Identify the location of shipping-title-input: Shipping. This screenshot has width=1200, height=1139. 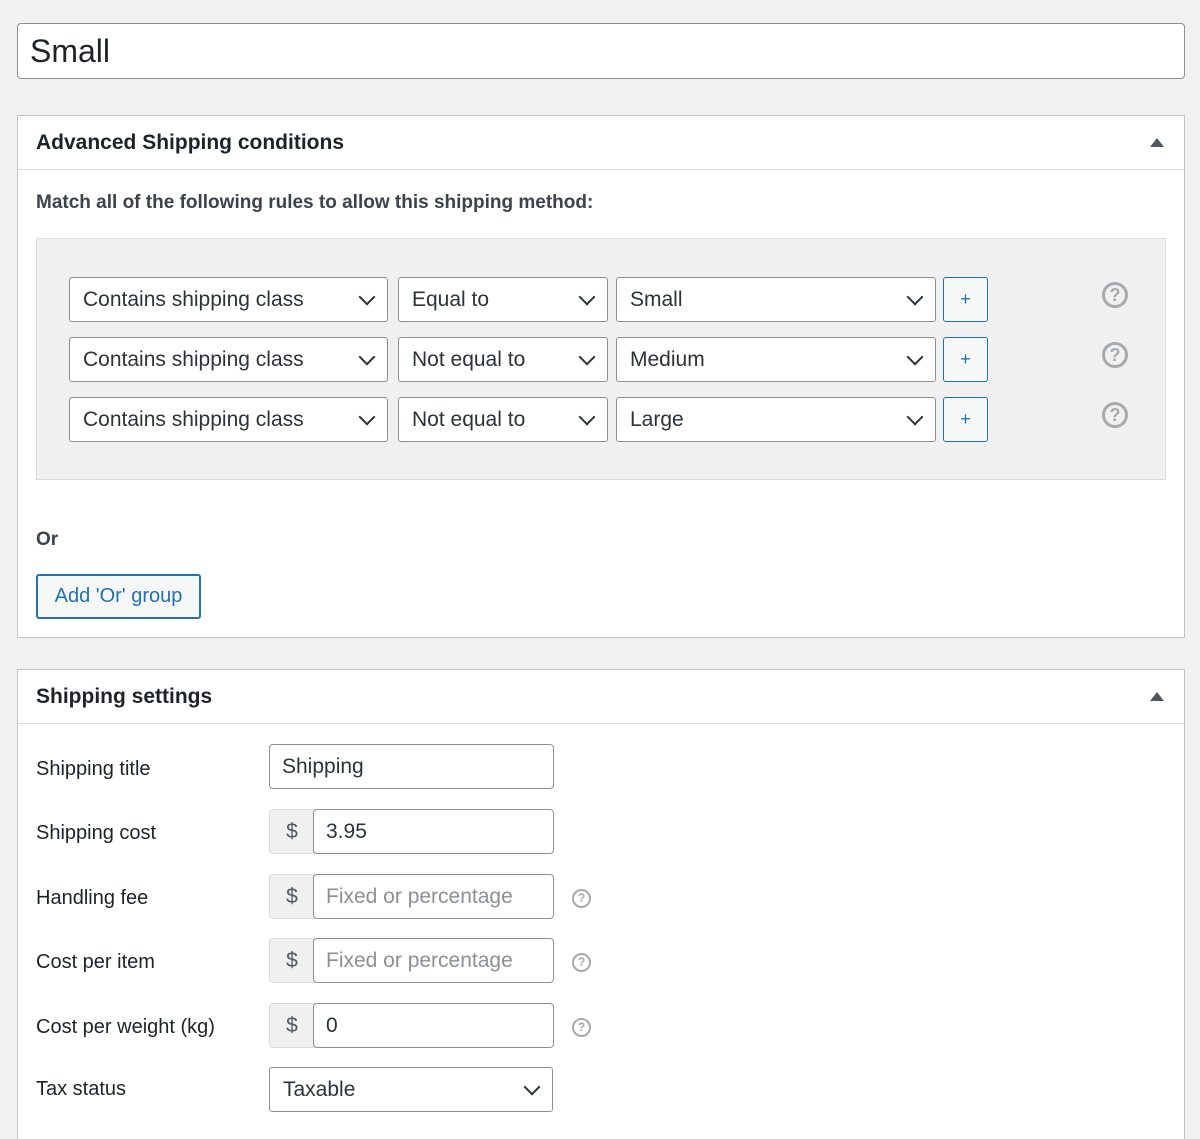
(411, 766).